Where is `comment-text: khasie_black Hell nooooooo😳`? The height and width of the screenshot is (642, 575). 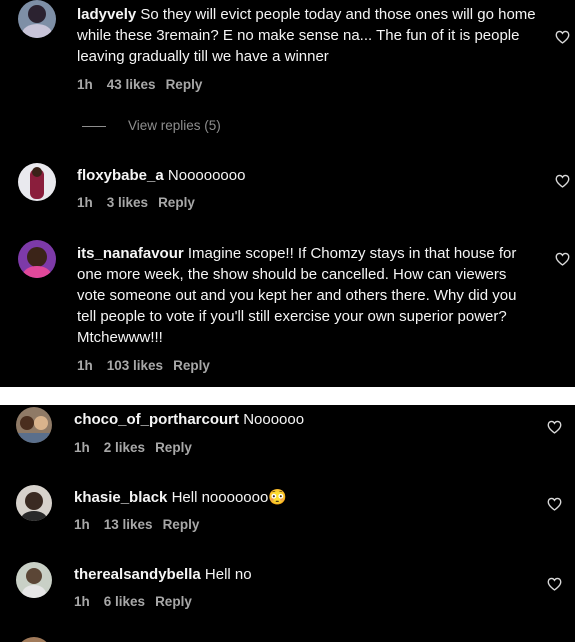
comment-text: khasie_black Hell nooooooo😳 is located at coordinates (304, 497).